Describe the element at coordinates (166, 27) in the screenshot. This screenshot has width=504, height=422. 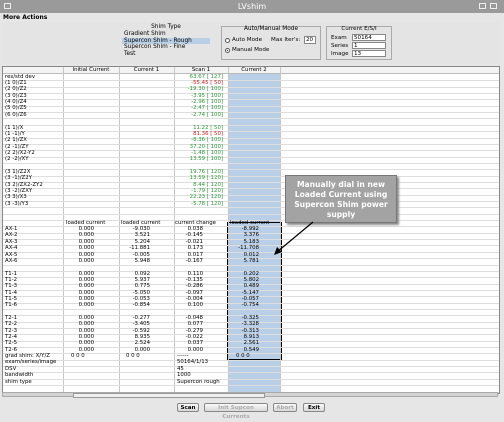
I see `shim-type-label: Shim Type` at that location.